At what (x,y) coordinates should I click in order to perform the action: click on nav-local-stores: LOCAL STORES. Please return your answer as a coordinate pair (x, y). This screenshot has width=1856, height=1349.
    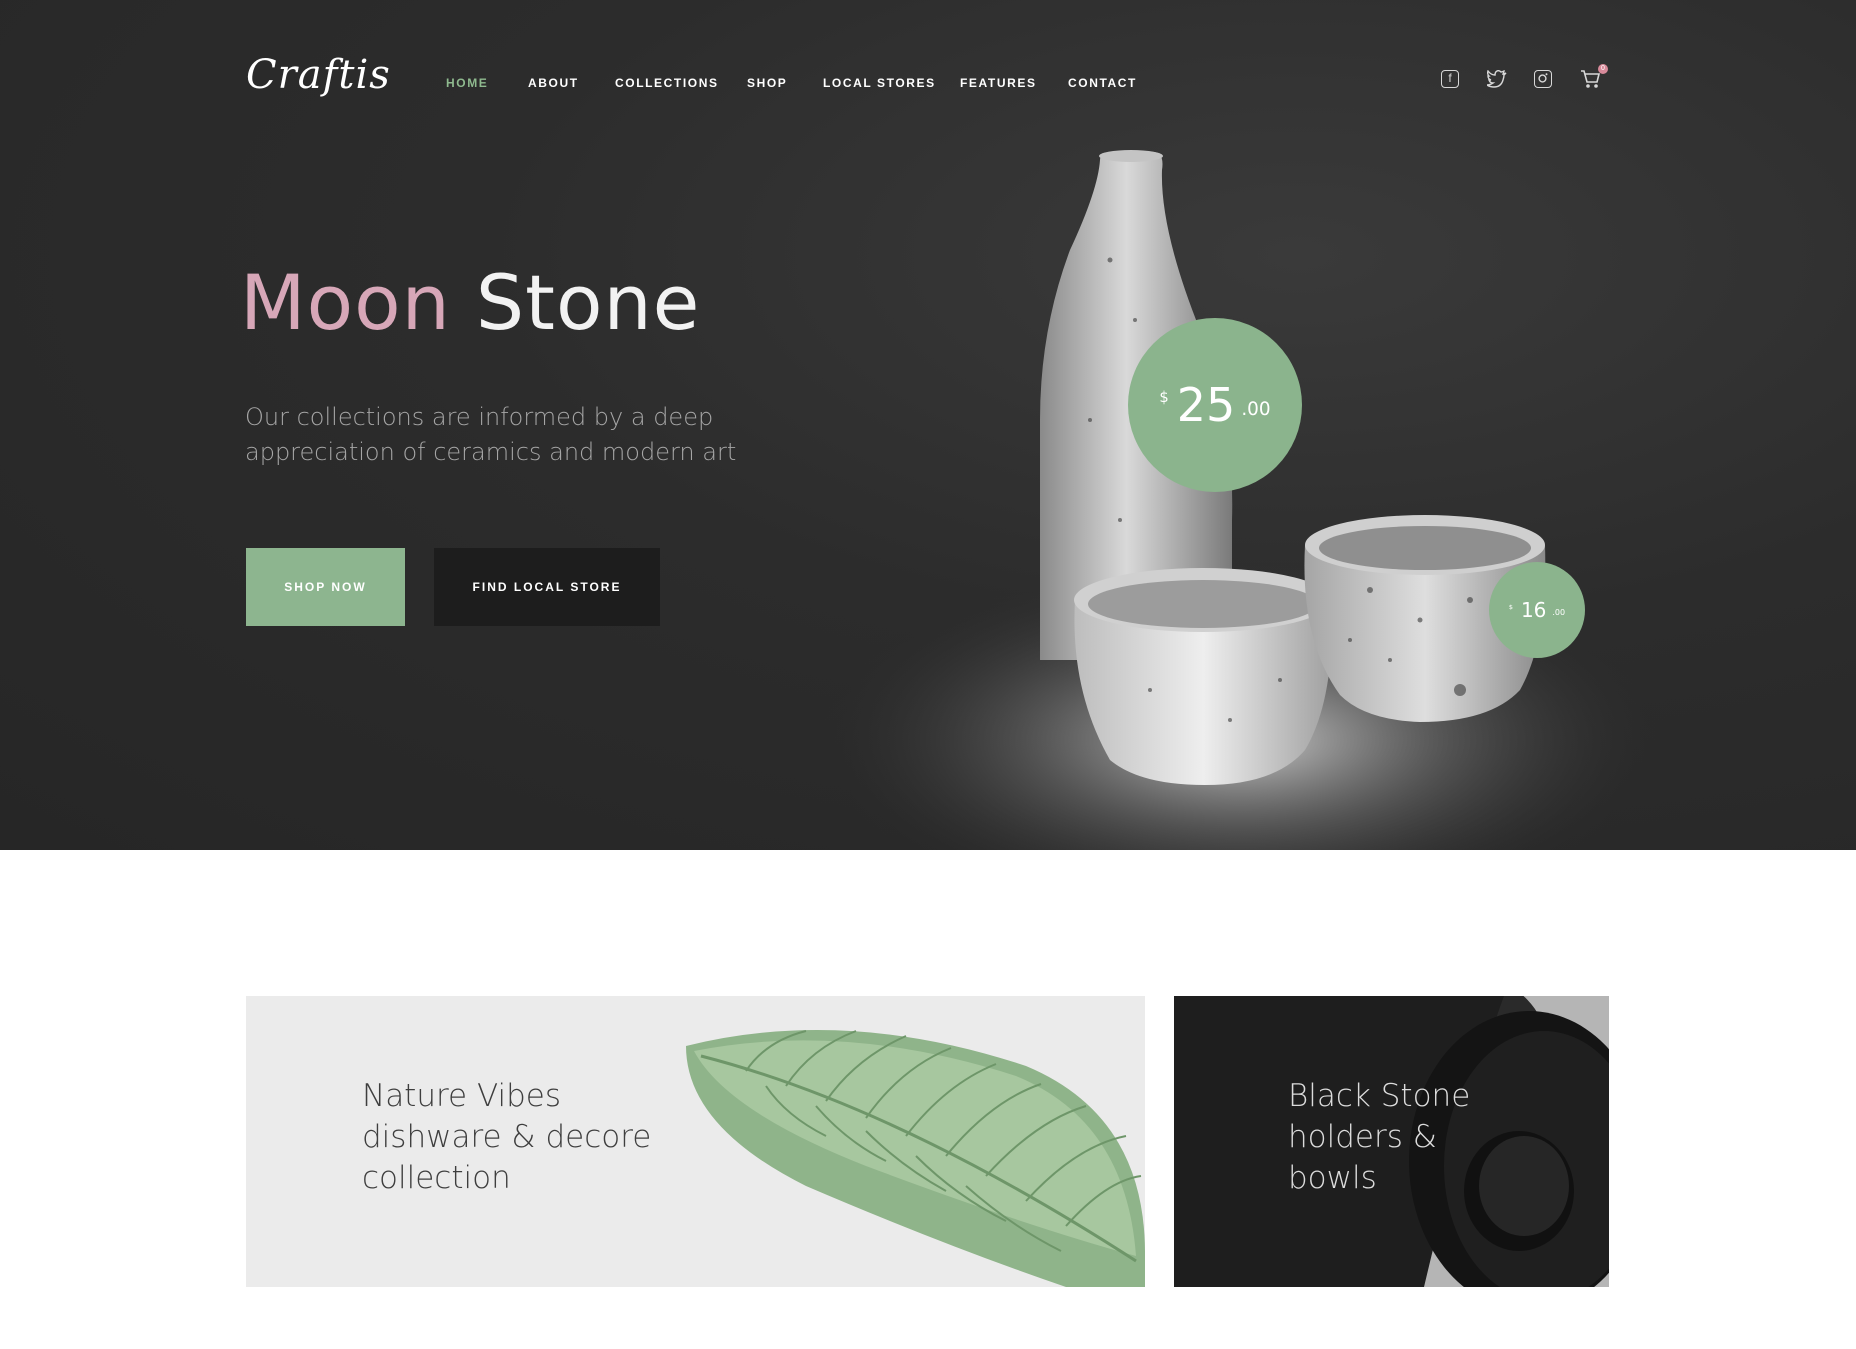
    Looking at the image, I should click on (879, 83).